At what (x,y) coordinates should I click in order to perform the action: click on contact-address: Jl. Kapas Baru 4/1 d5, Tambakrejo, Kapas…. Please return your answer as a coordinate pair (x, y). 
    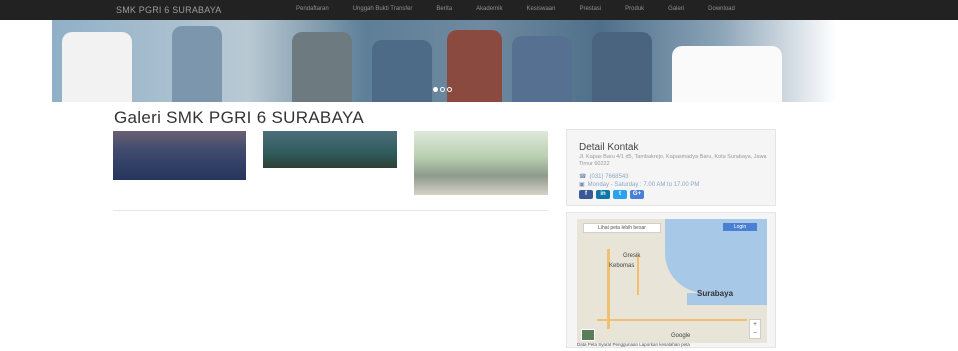
    Looking at the image, I should click on (673, 160).